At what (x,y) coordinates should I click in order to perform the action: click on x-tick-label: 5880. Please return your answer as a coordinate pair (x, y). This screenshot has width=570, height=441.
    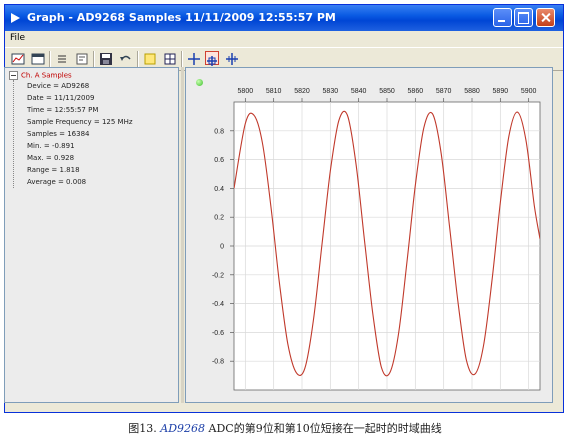
    Looking at the image, I should click on (472, 91).